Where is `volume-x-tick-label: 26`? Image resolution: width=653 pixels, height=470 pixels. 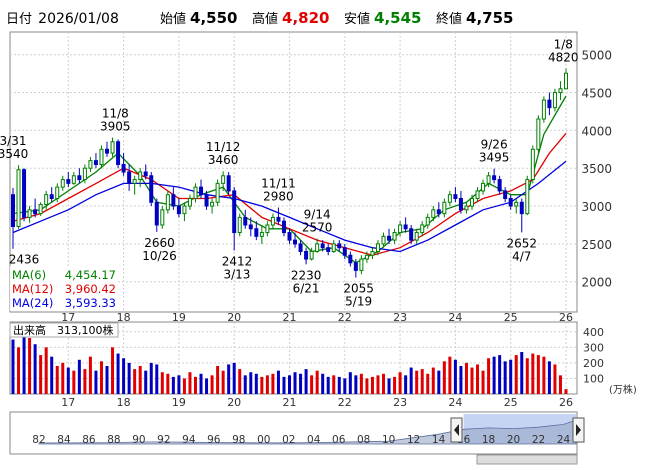
volume-x-tick-label: 26 is located at coordinates (566, 402).